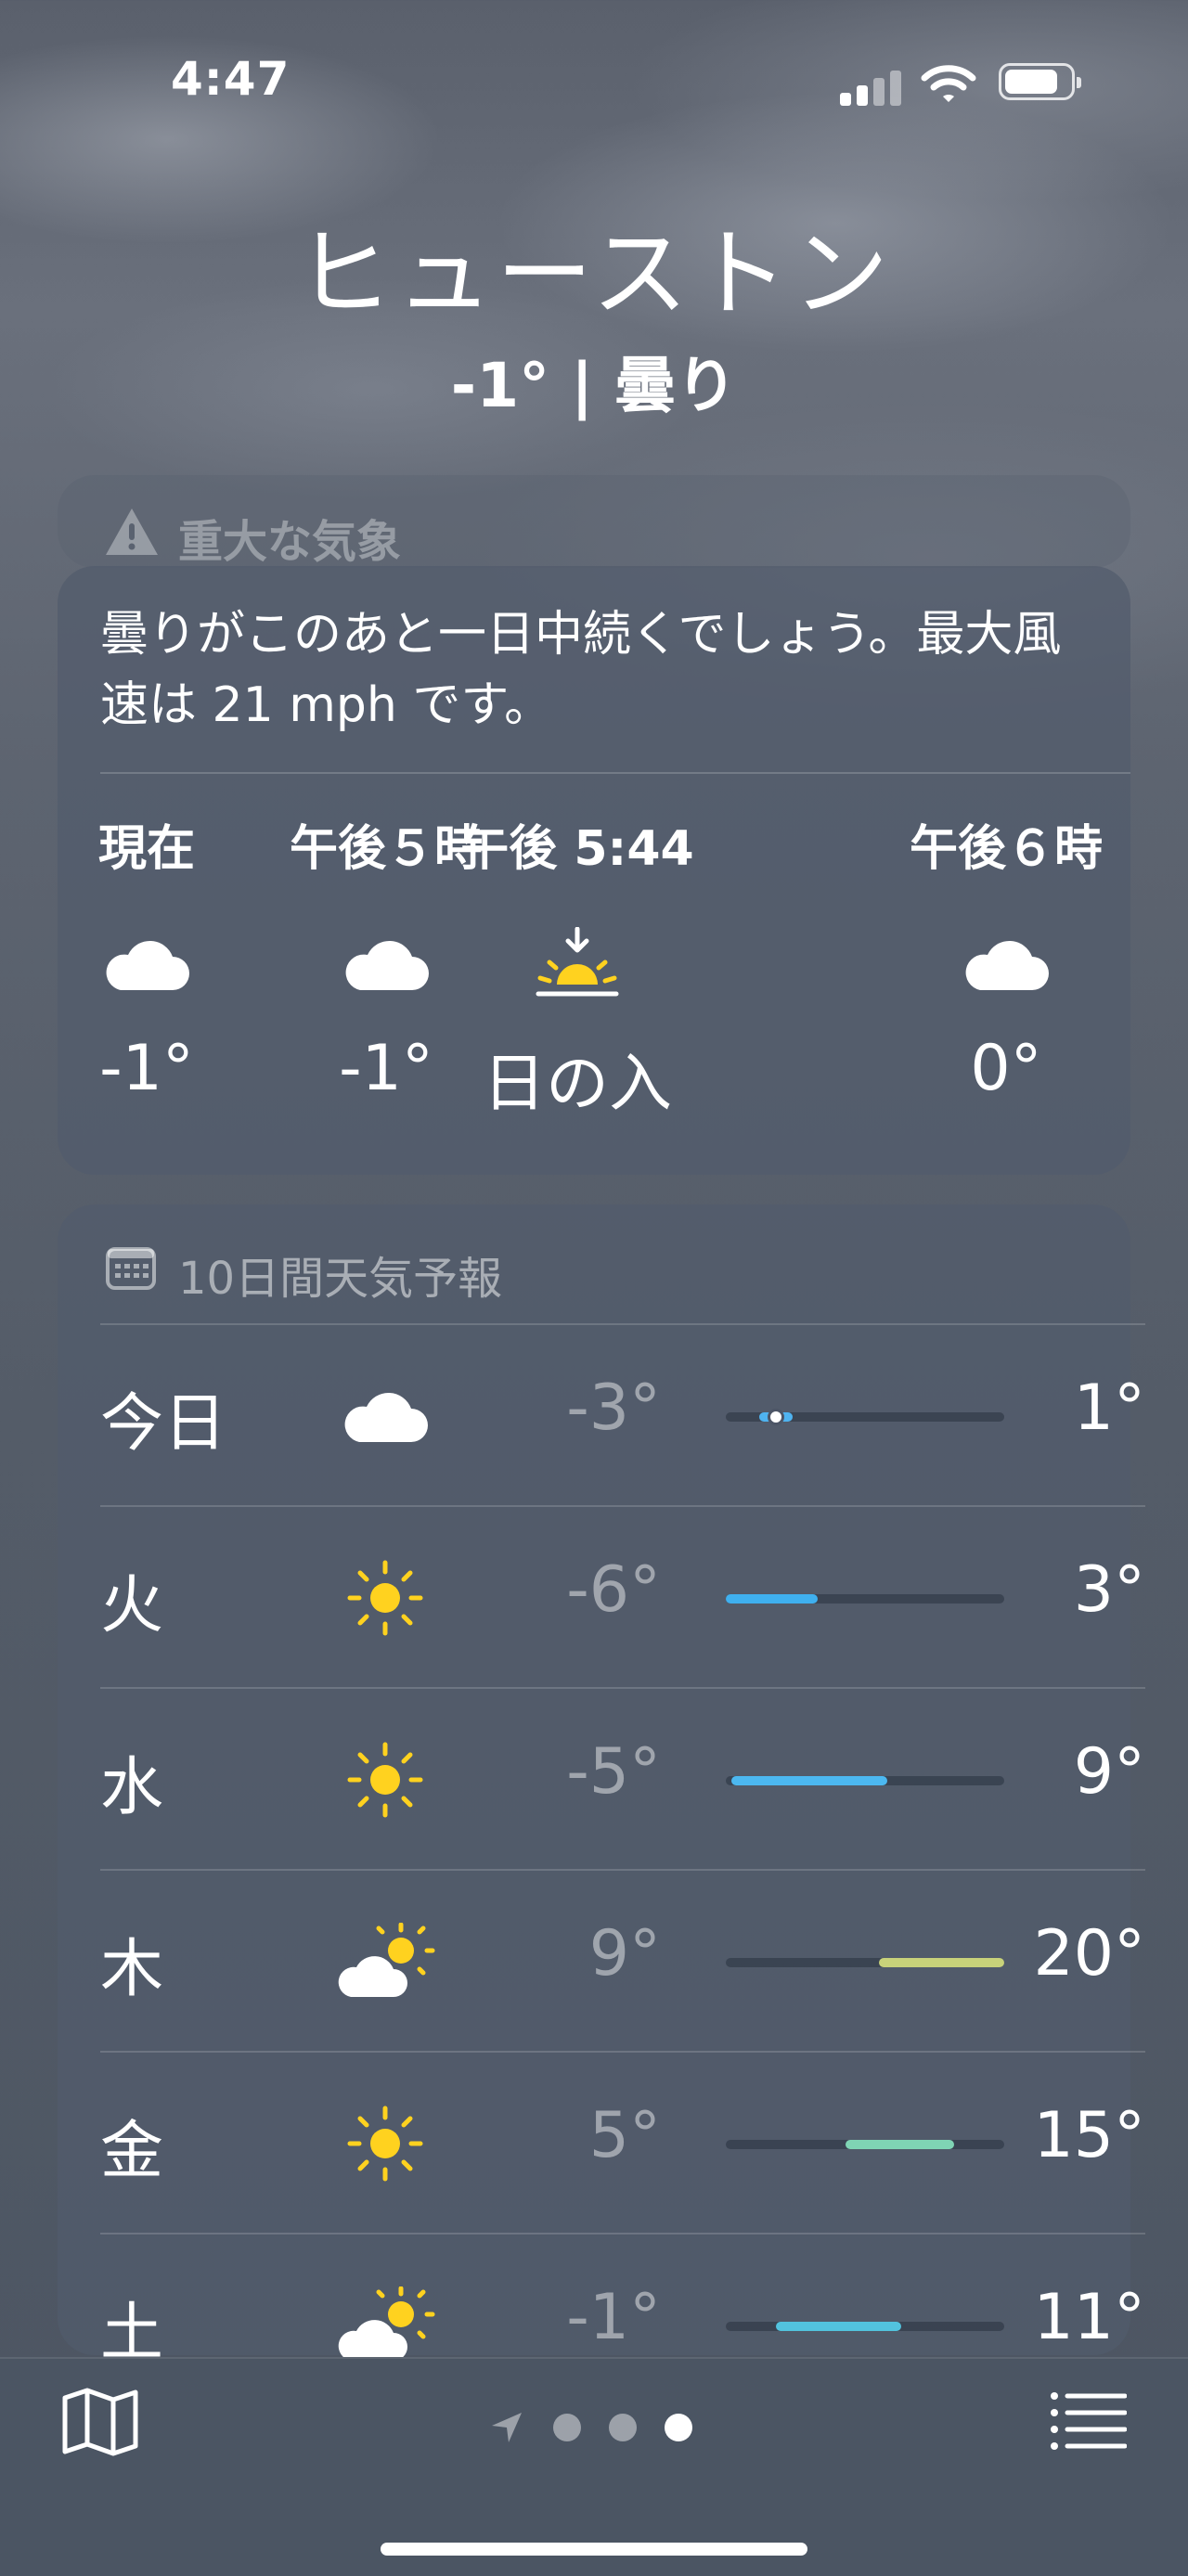  I want to click on home-indicator, so click(594, 2549).